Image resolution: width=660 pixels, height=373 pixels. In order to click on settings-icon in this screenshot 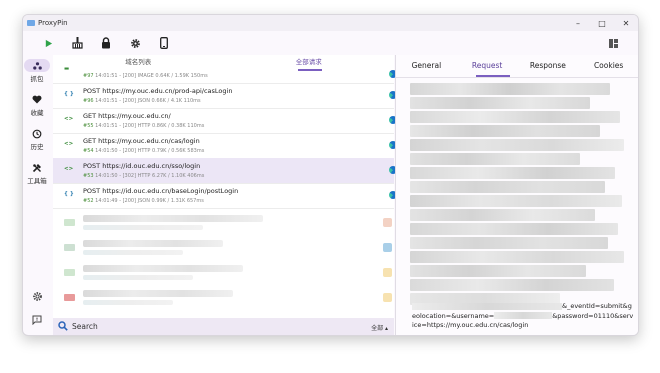, I will do `click(37, 296)`.